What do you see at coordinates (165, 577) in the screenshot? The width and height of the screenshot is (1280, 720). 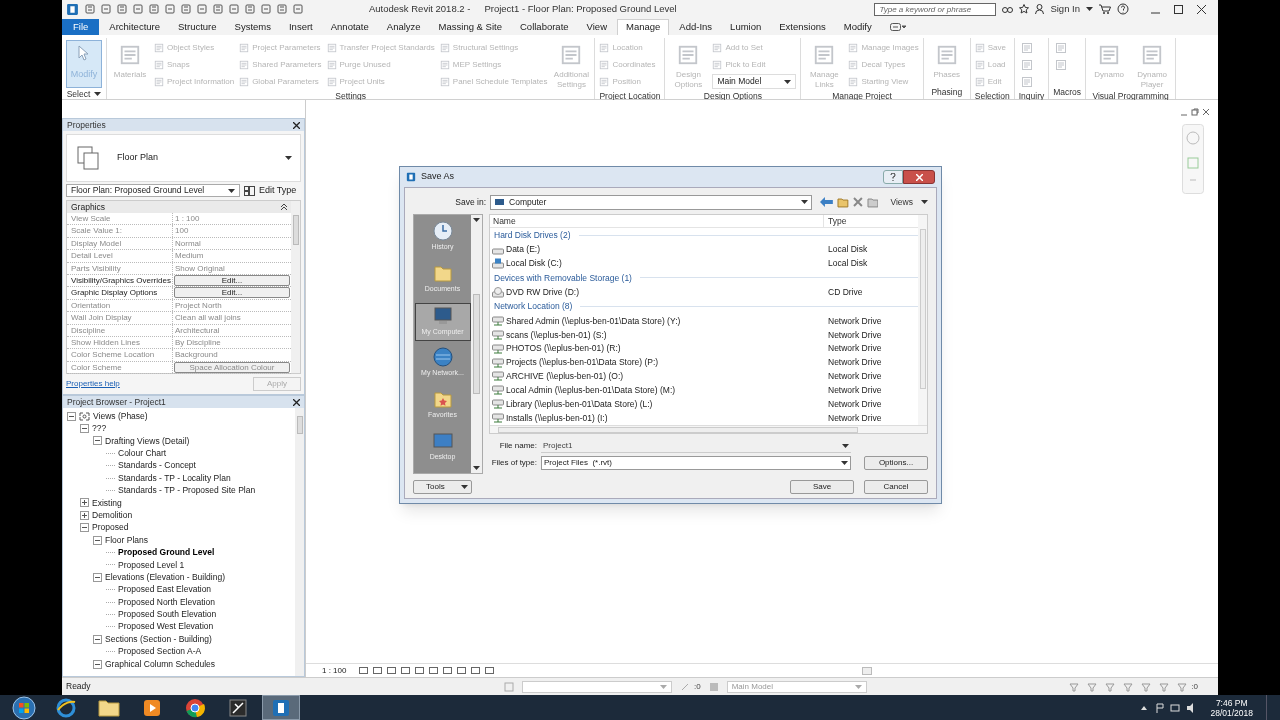 I see `tree-item: Elevations (Elevation - Building)` at bounding box center [165, 577].